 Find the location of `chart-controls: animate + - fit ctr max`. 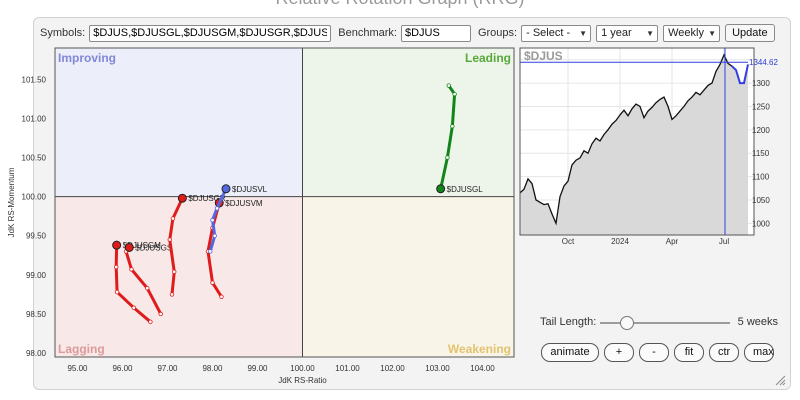

chart-controls: animate + - fit ctr max is located at coordinates (657, 353).